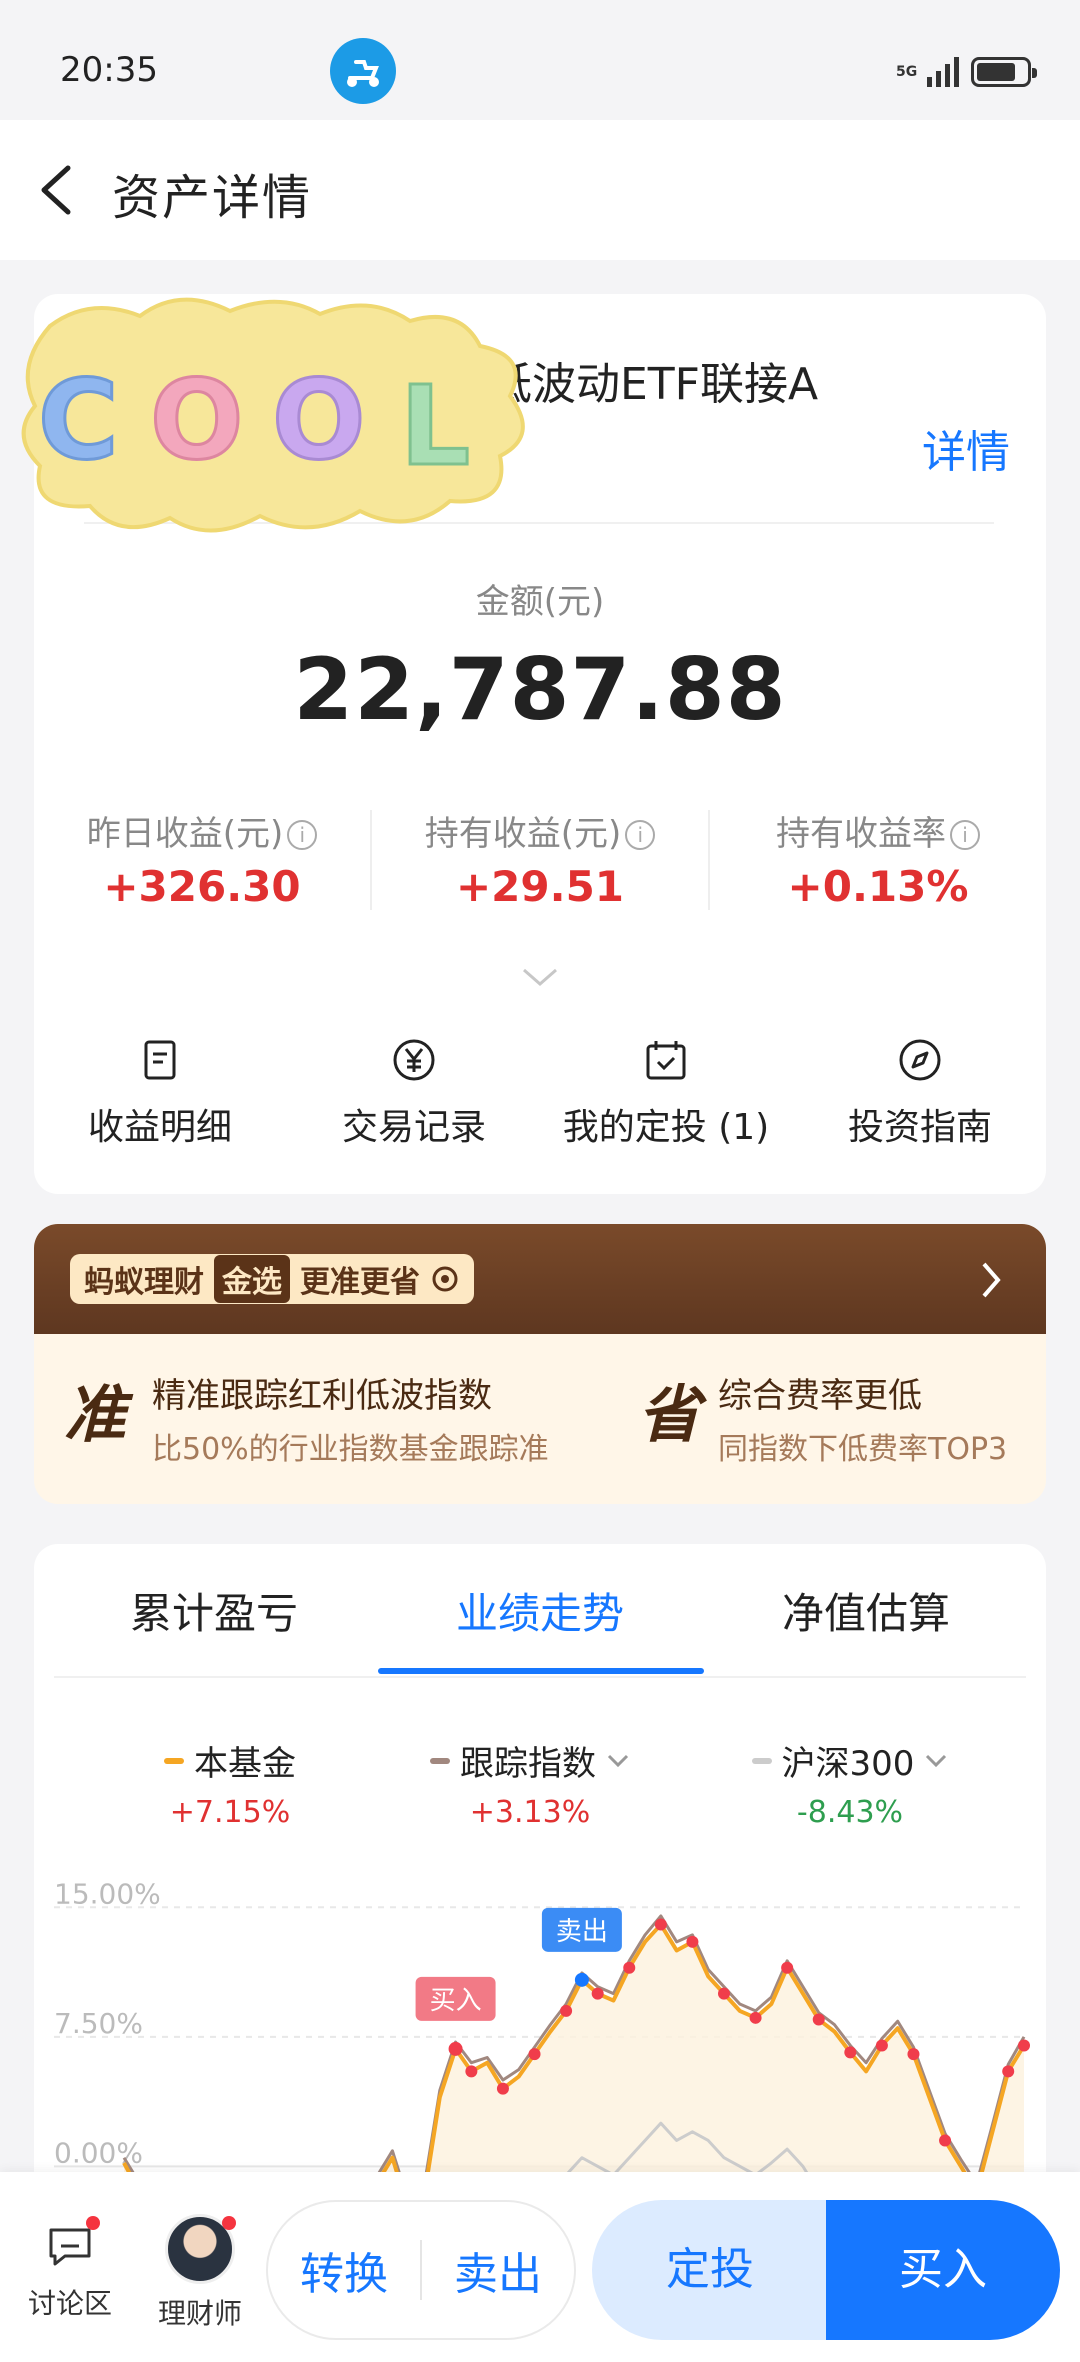 The height and width of the screenshot is (2362, 1080). What do you see at coordinates (160, 1060) in the screenshot?
I see `document-icon` at bounding box center [160, 1060].